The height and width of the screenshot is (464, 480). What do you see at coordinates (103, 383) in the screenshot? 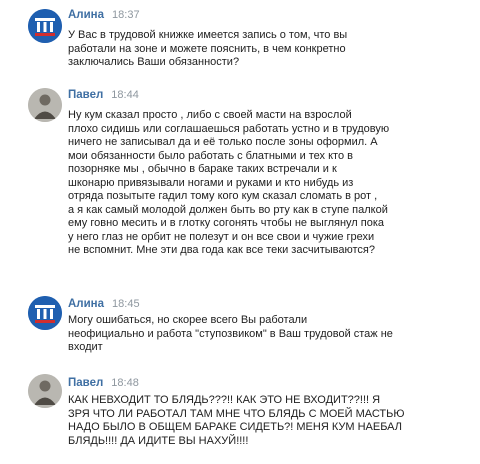
I see `author-name: Павел 18:48` at bounding box center [103, 383].